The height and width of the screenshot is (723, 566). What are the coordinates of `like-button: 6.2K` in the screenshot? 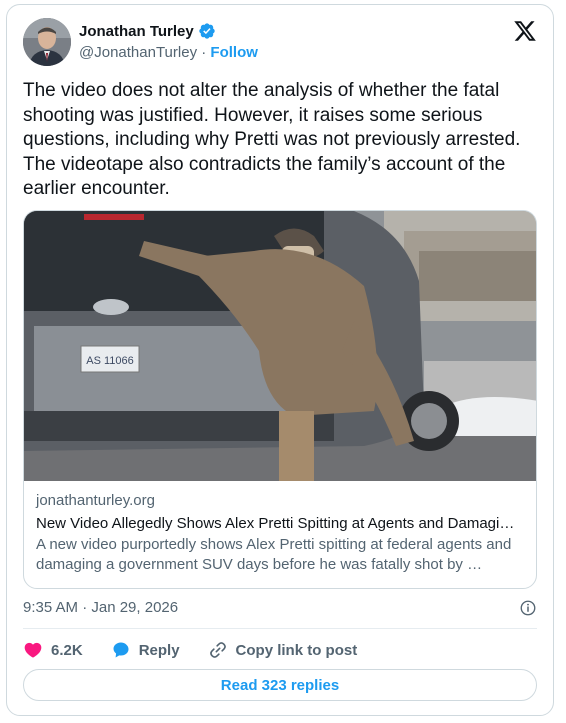 It's located at (53, 650).